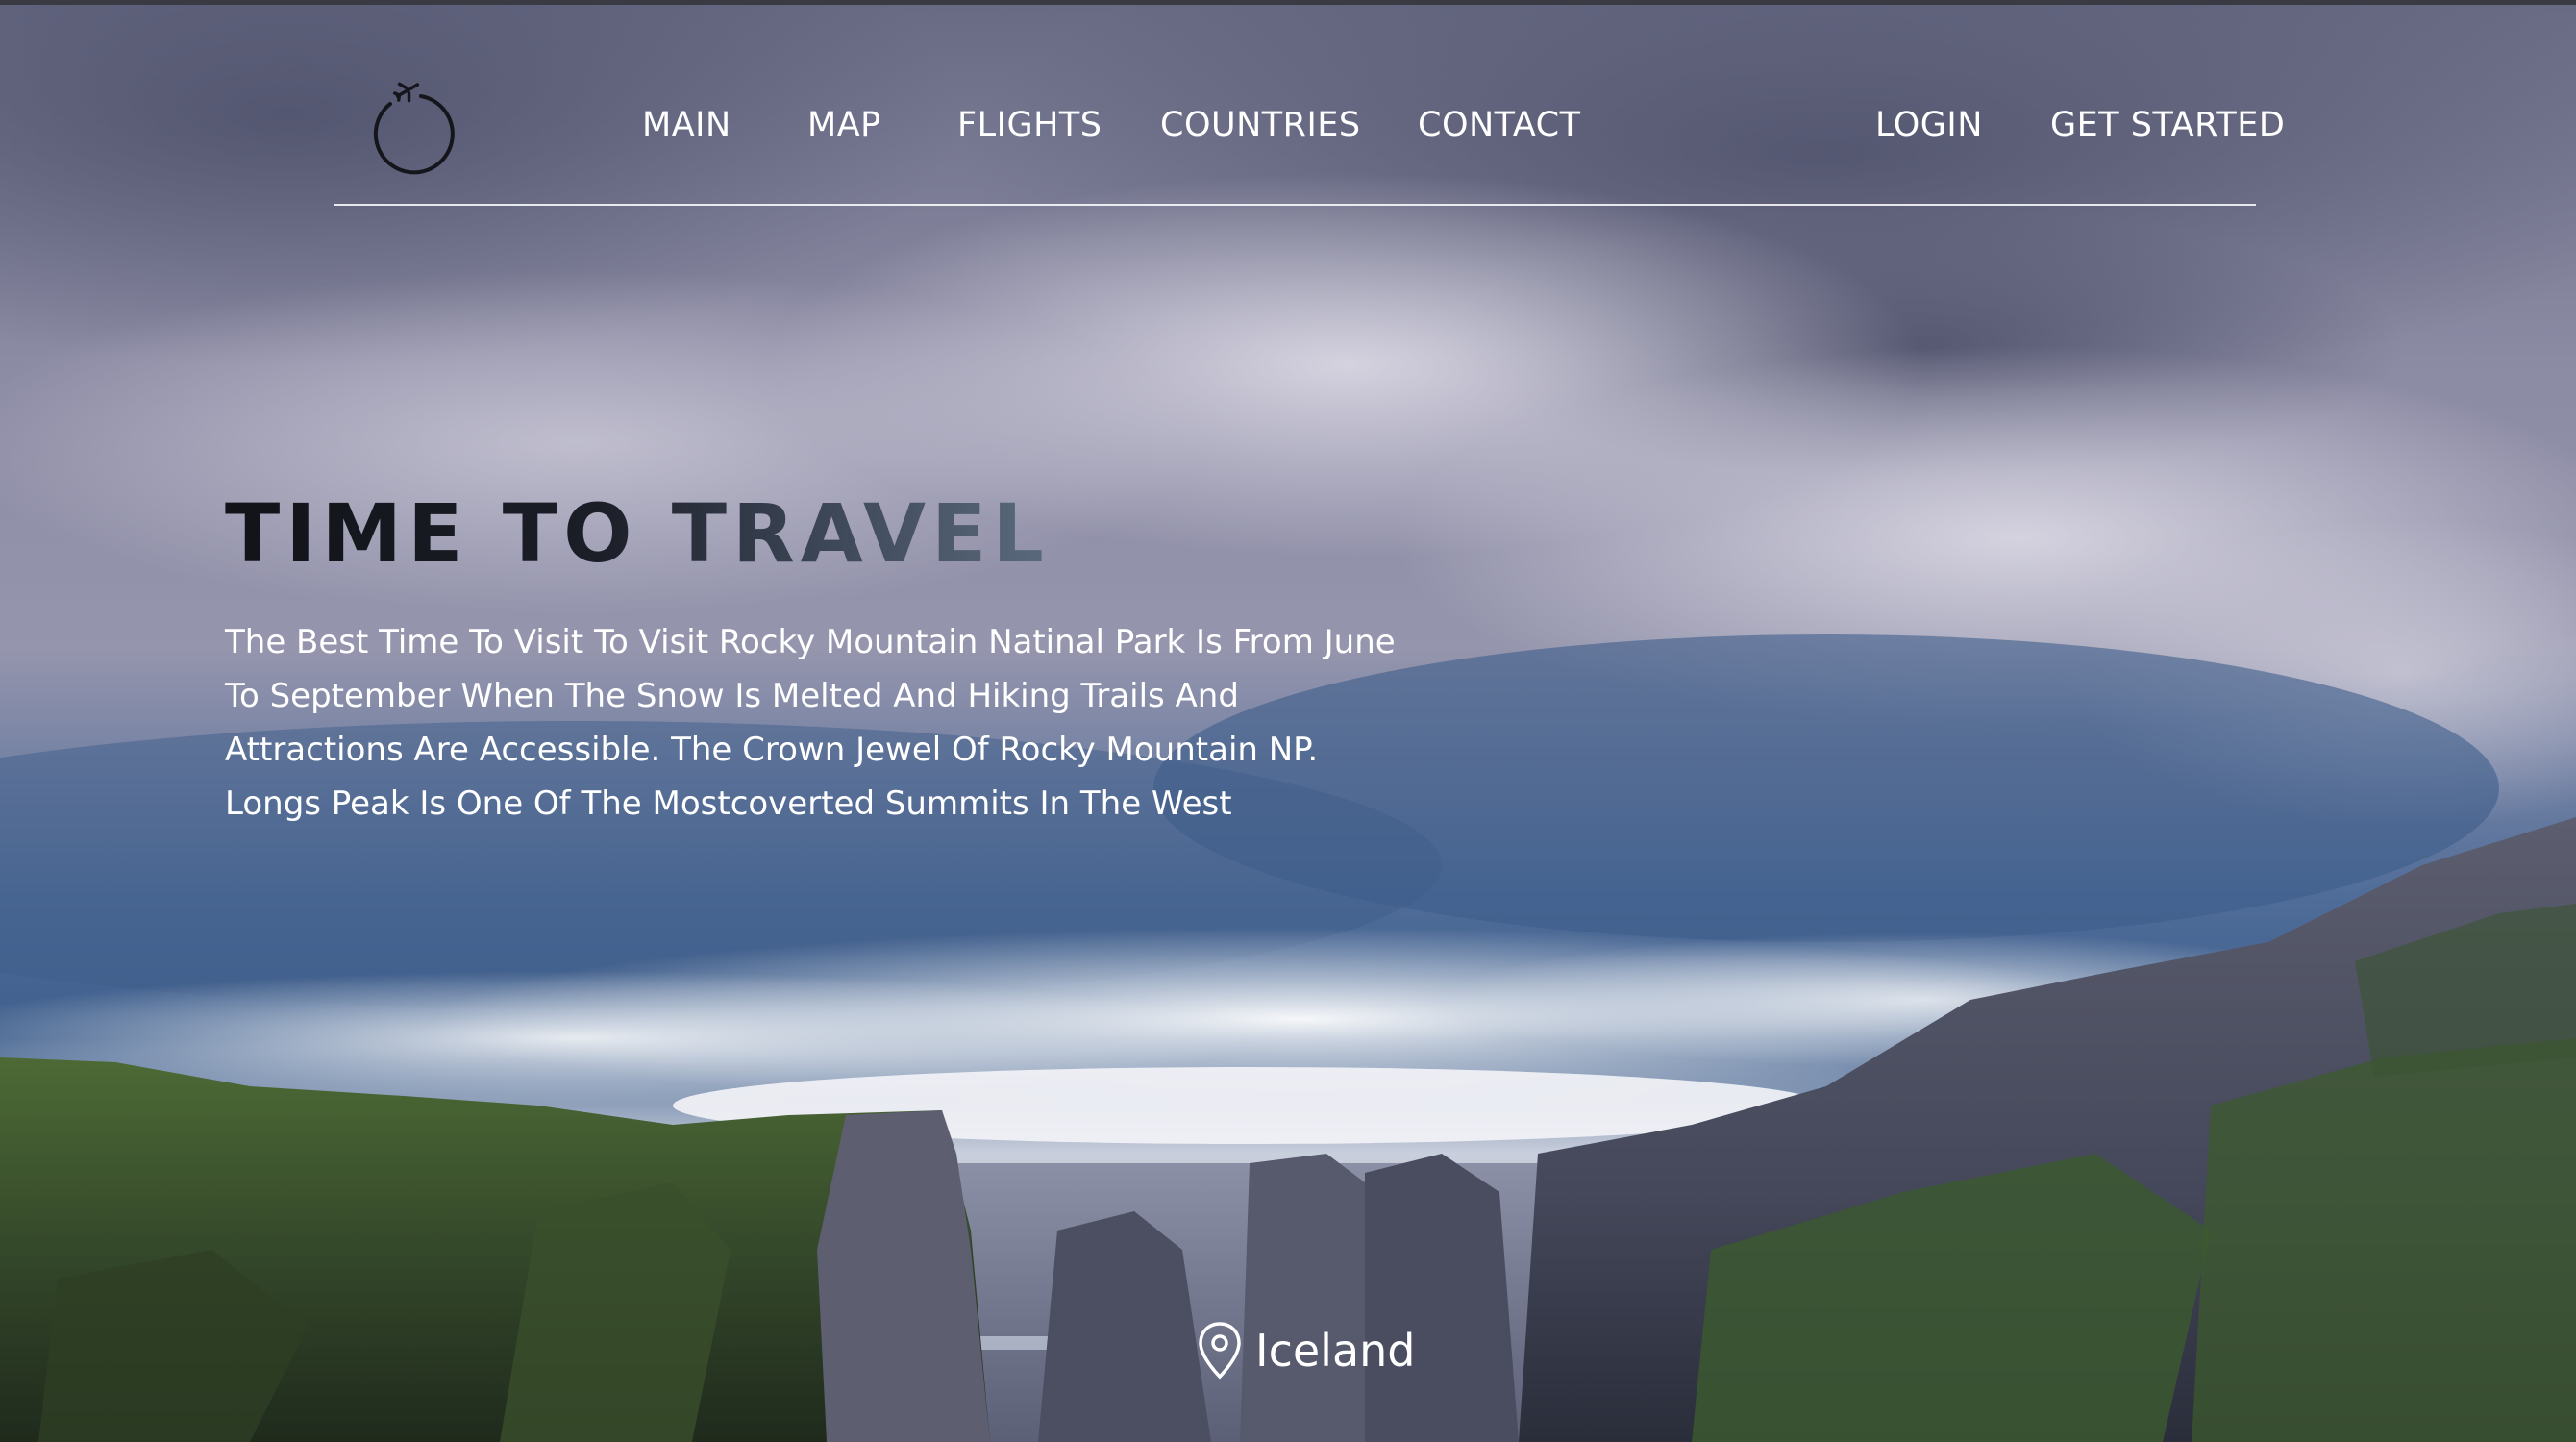 This screenshot has width=2576, height=1442. I want to click on hero-title: TIME TO TRAVEL, so click(637, 533).